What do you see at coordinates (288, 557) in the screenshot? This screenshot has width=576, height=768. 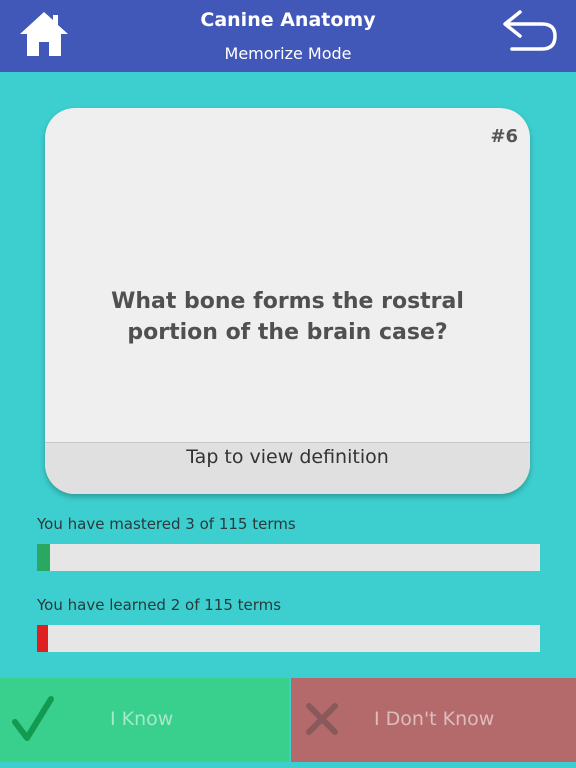 I see `mastered-progress-bar` at bounding box center [288, 557].